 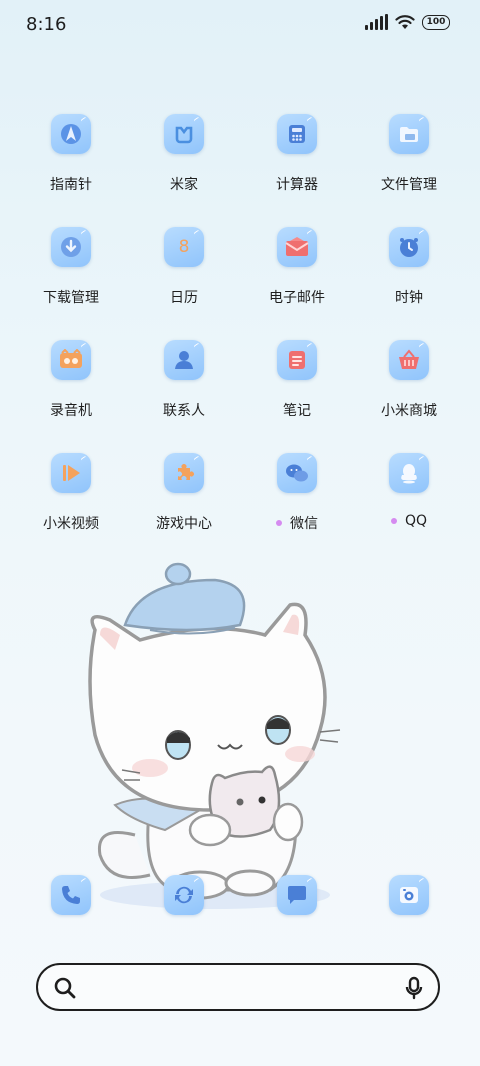 I want to click on cellular-signal-icon, so click(x=376, y=22).